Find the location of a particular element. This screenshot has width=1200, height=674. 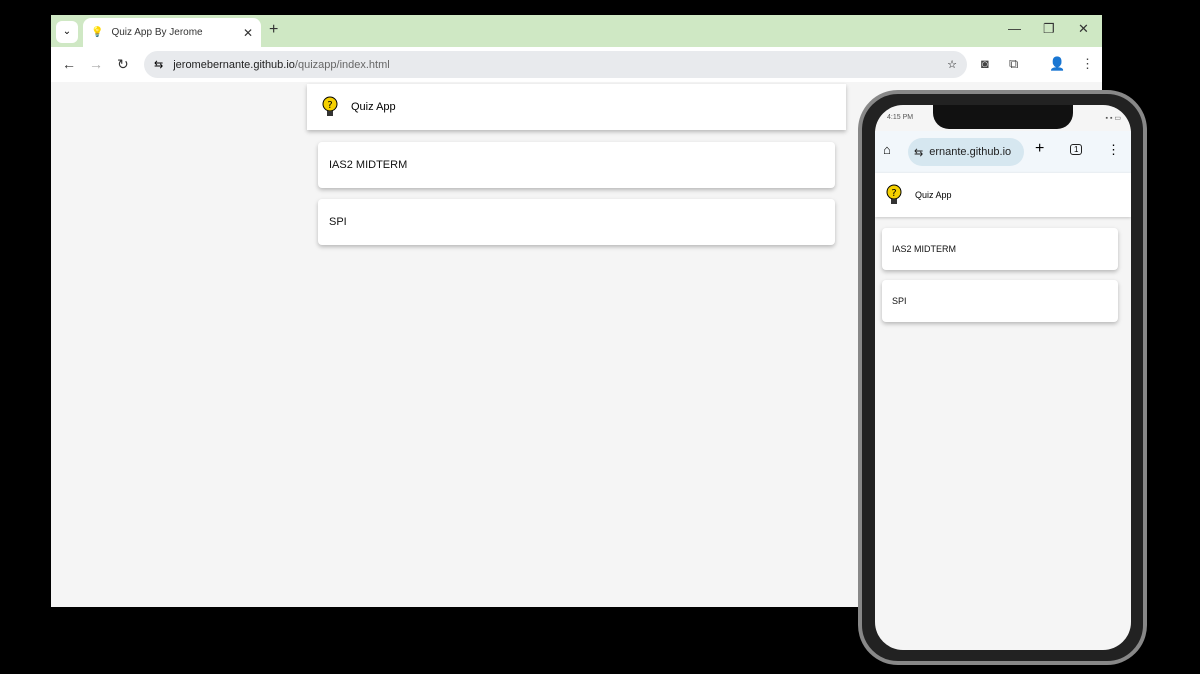

status-icons: ▪ ▪ ▭ is located at coordinates (1113, 118).